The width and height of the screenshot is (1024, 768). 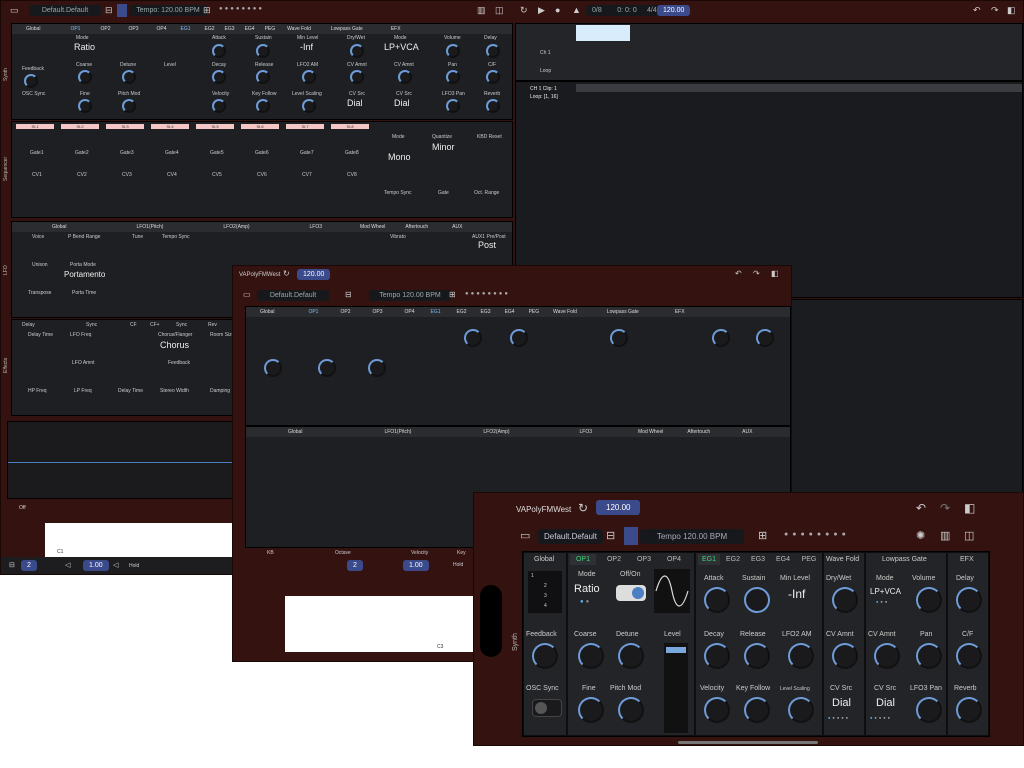 What do you see at coordinates (419, 553) in the screenshot?
I see `mid-kb-tab-velocity: Velocity` at bounding box center [419, 553].